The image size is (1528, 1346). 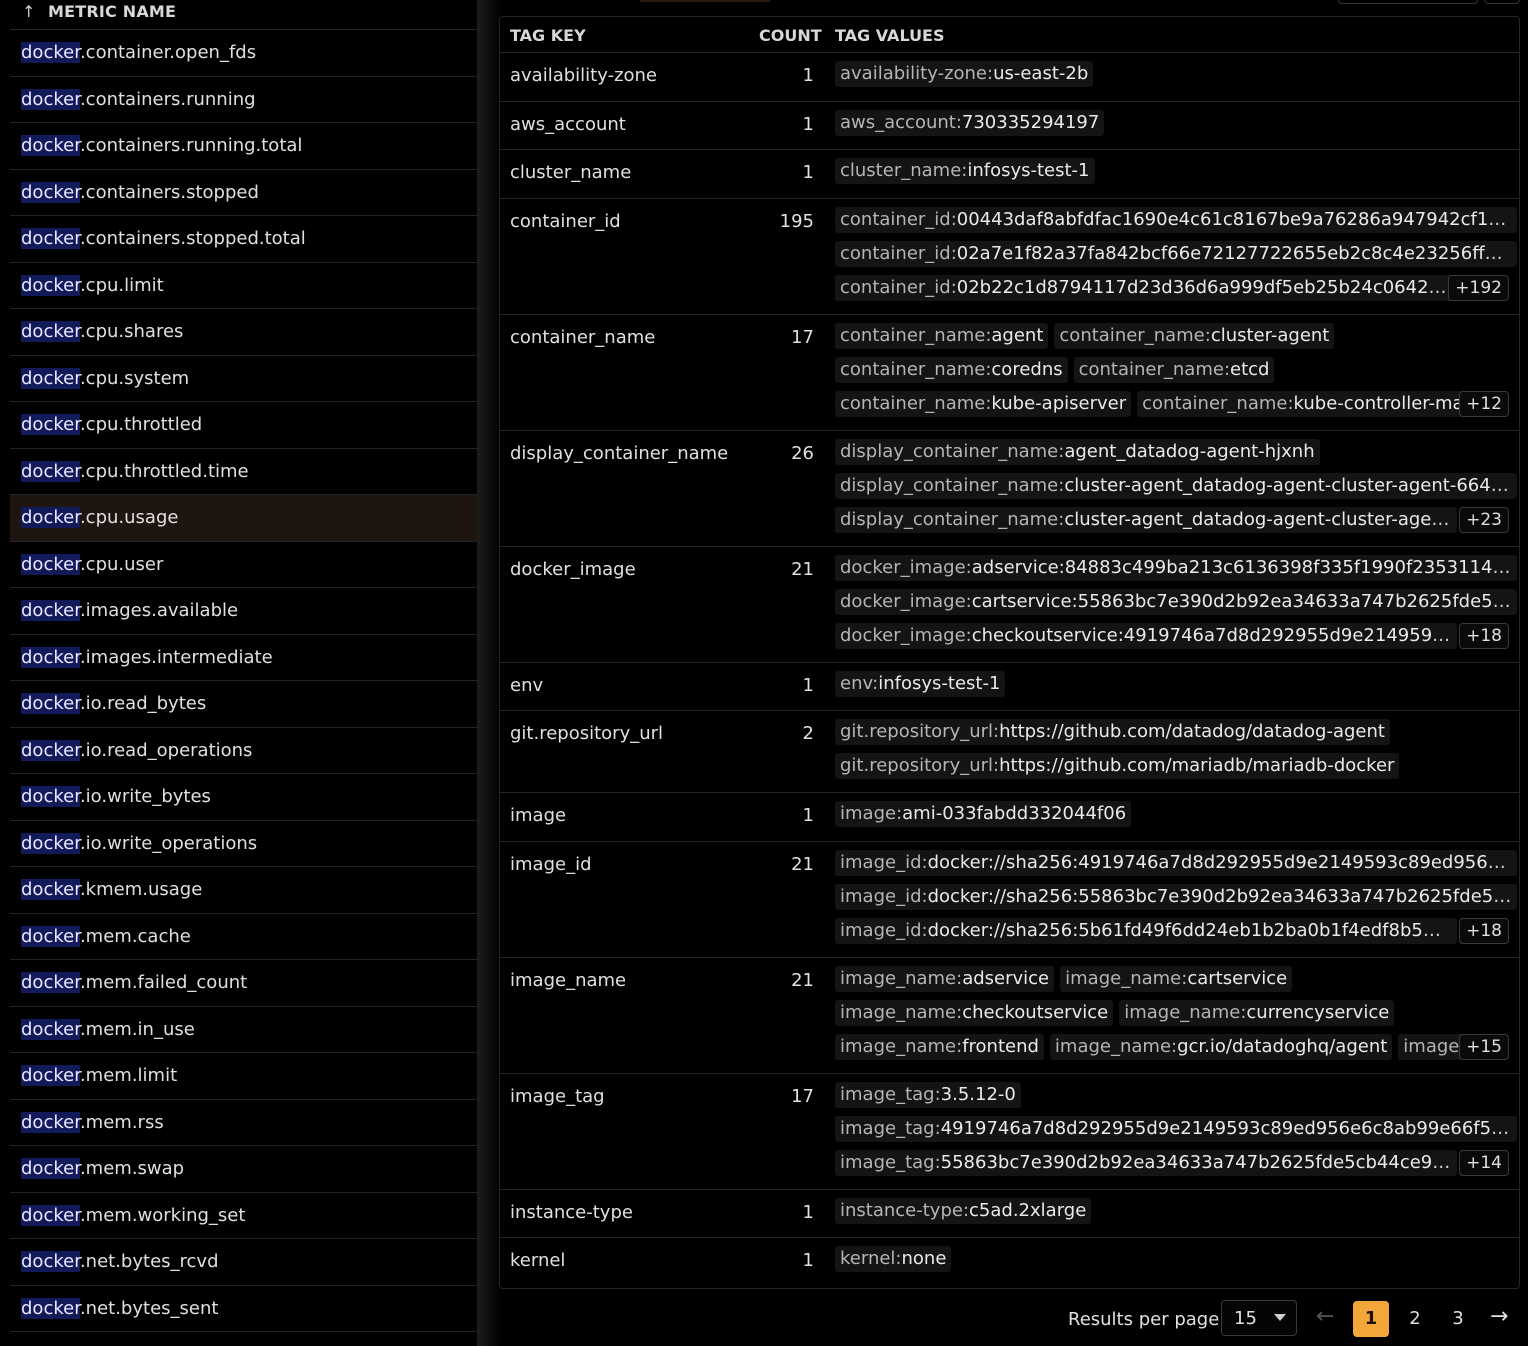 I want to click on tag-value-chip: container_name:kube-apiserver, so click(x=983, y=403).